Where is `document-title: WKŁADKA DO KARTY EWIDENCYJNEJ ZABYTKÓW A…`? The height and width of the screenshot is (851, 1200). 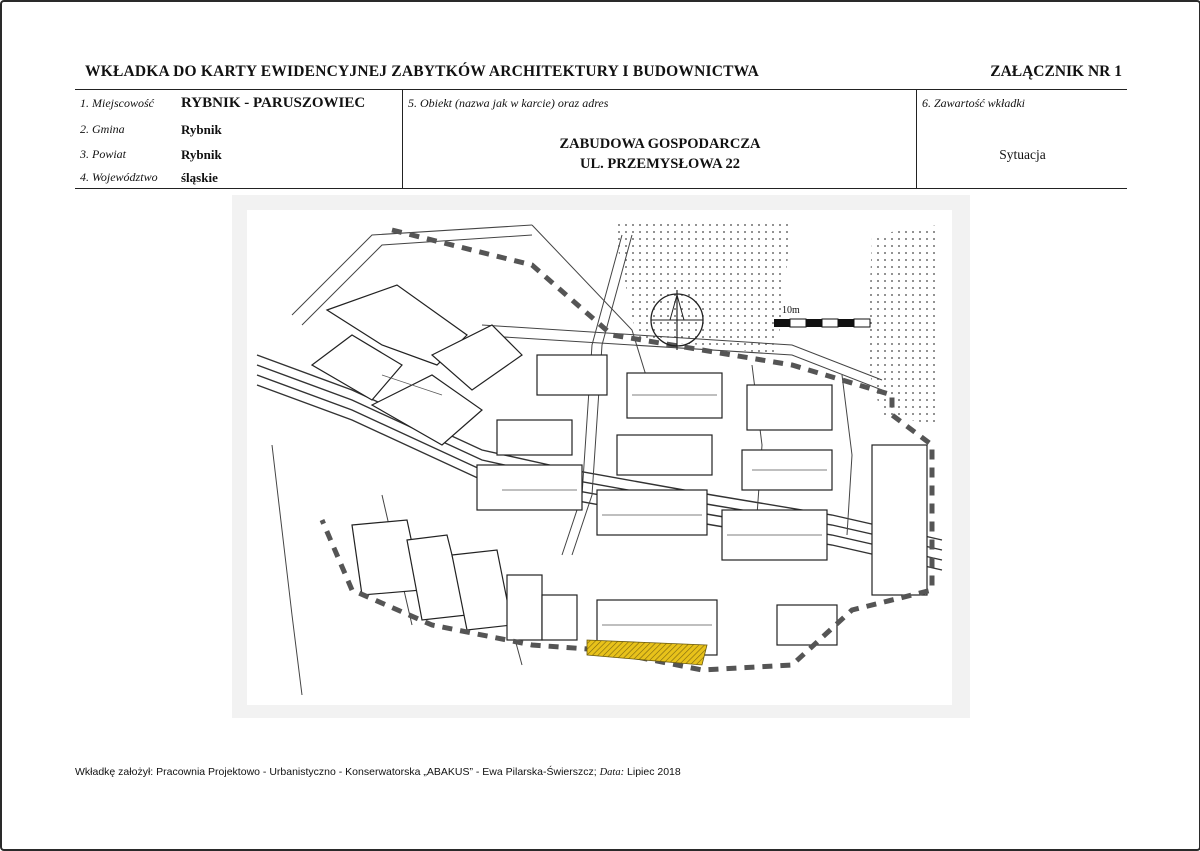
document-title: WKŁADKA DO KARTY EWIDENCYJNEJ ZABYTKÓW A… is located at coordinates (422, 71).